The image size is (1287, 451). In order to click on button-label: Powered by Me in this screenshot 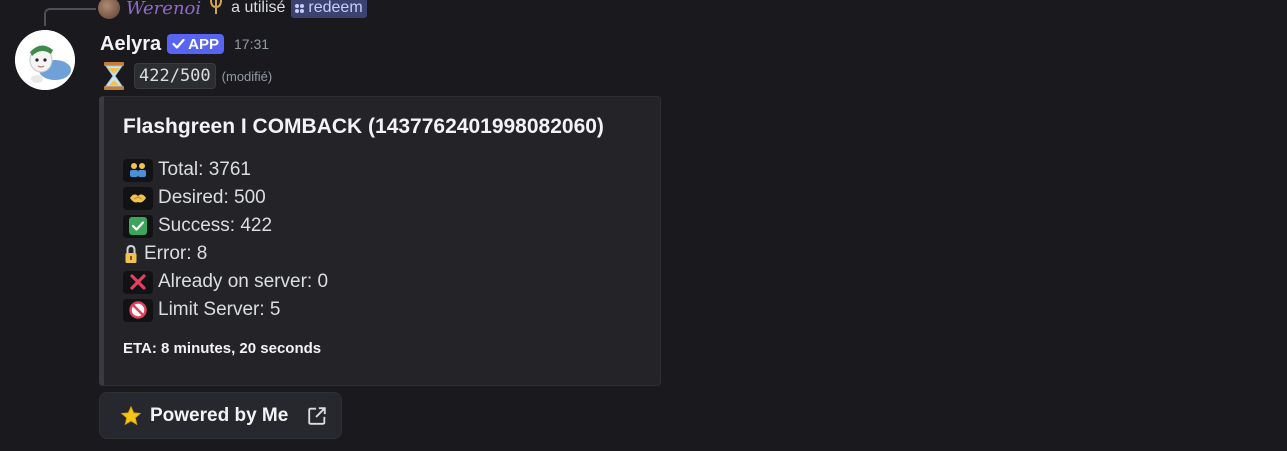, I will do `click(219, 415)`.